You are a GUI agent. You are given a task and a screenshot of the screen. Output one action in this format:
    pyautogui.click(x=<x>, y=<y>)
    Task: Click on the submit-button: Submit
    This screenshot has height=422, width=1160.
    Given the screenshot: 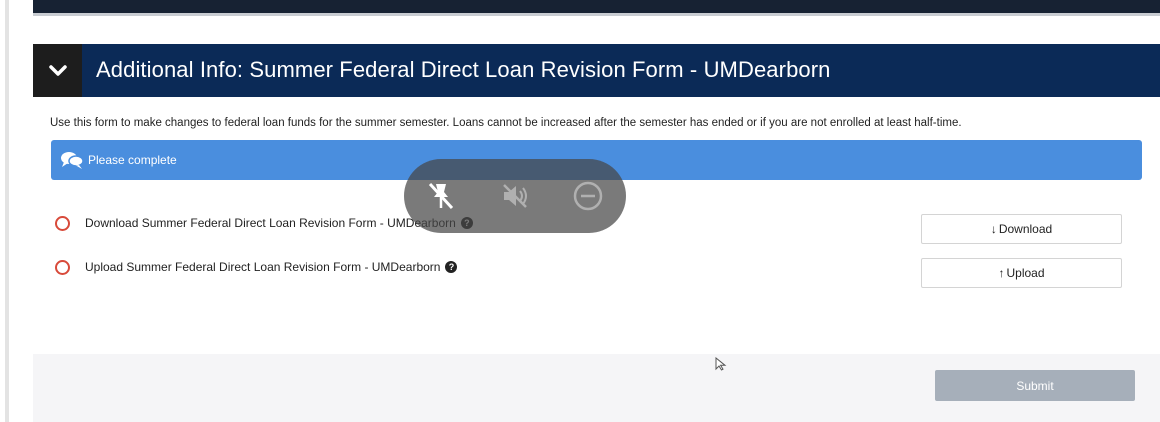 What is the action you would take?
    pyautogui.click(x=1035, y=385)
    